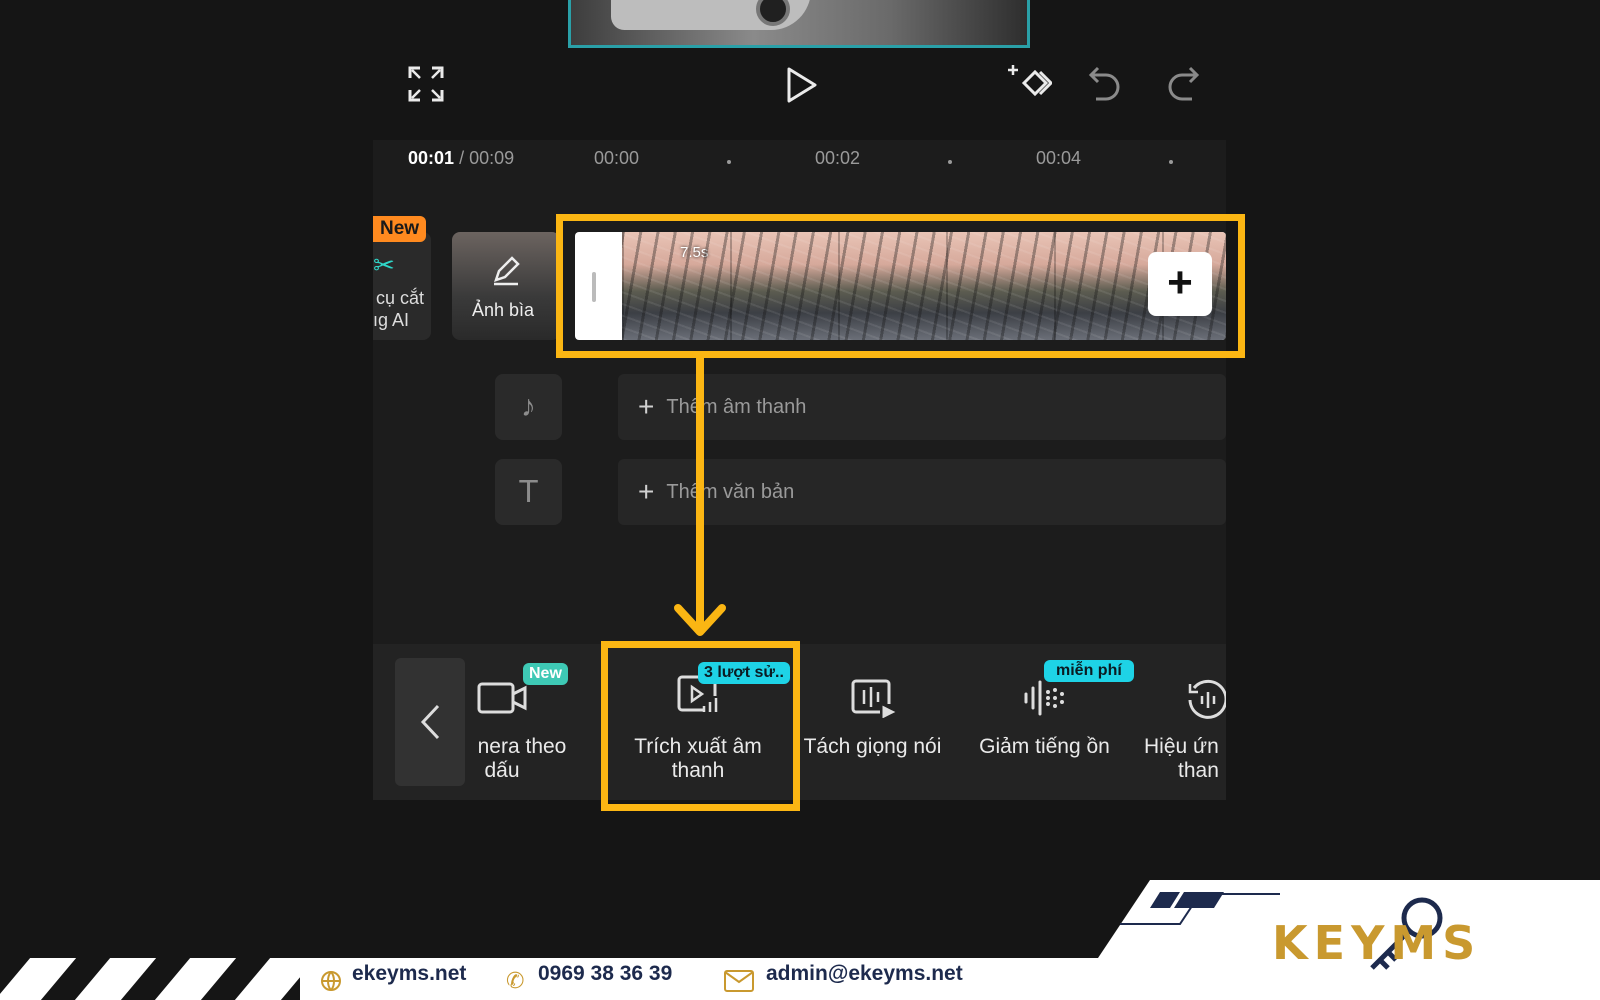  What do you see at coordinates (1089, 671) in the screenshot?
I see `free-badge: miễn phí` at bounding box center [1089, 671].